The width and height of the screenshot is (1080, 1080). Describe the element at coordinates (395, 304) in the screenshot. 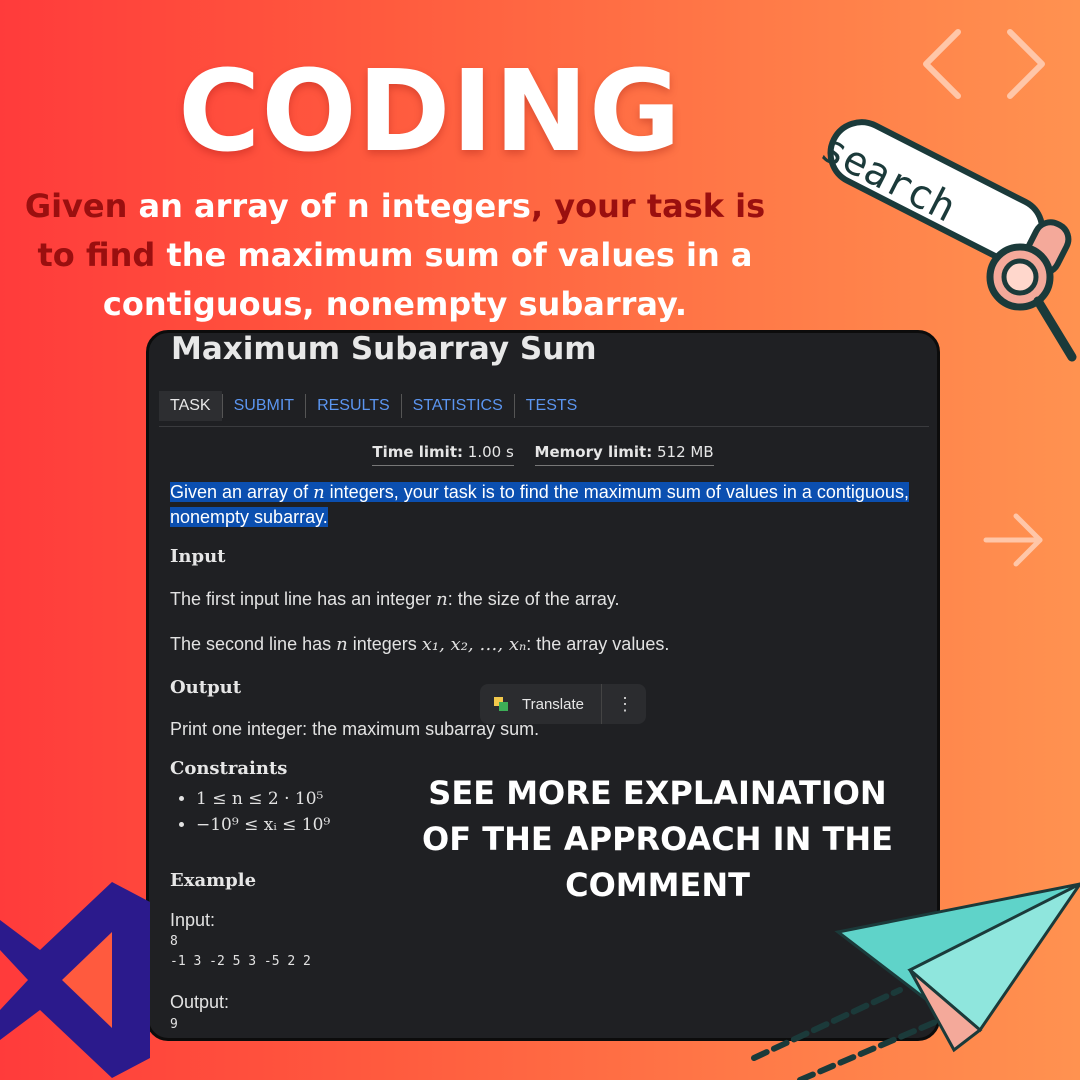

I see `tagline-part: contiguous, nonempty subarray.` at that location.